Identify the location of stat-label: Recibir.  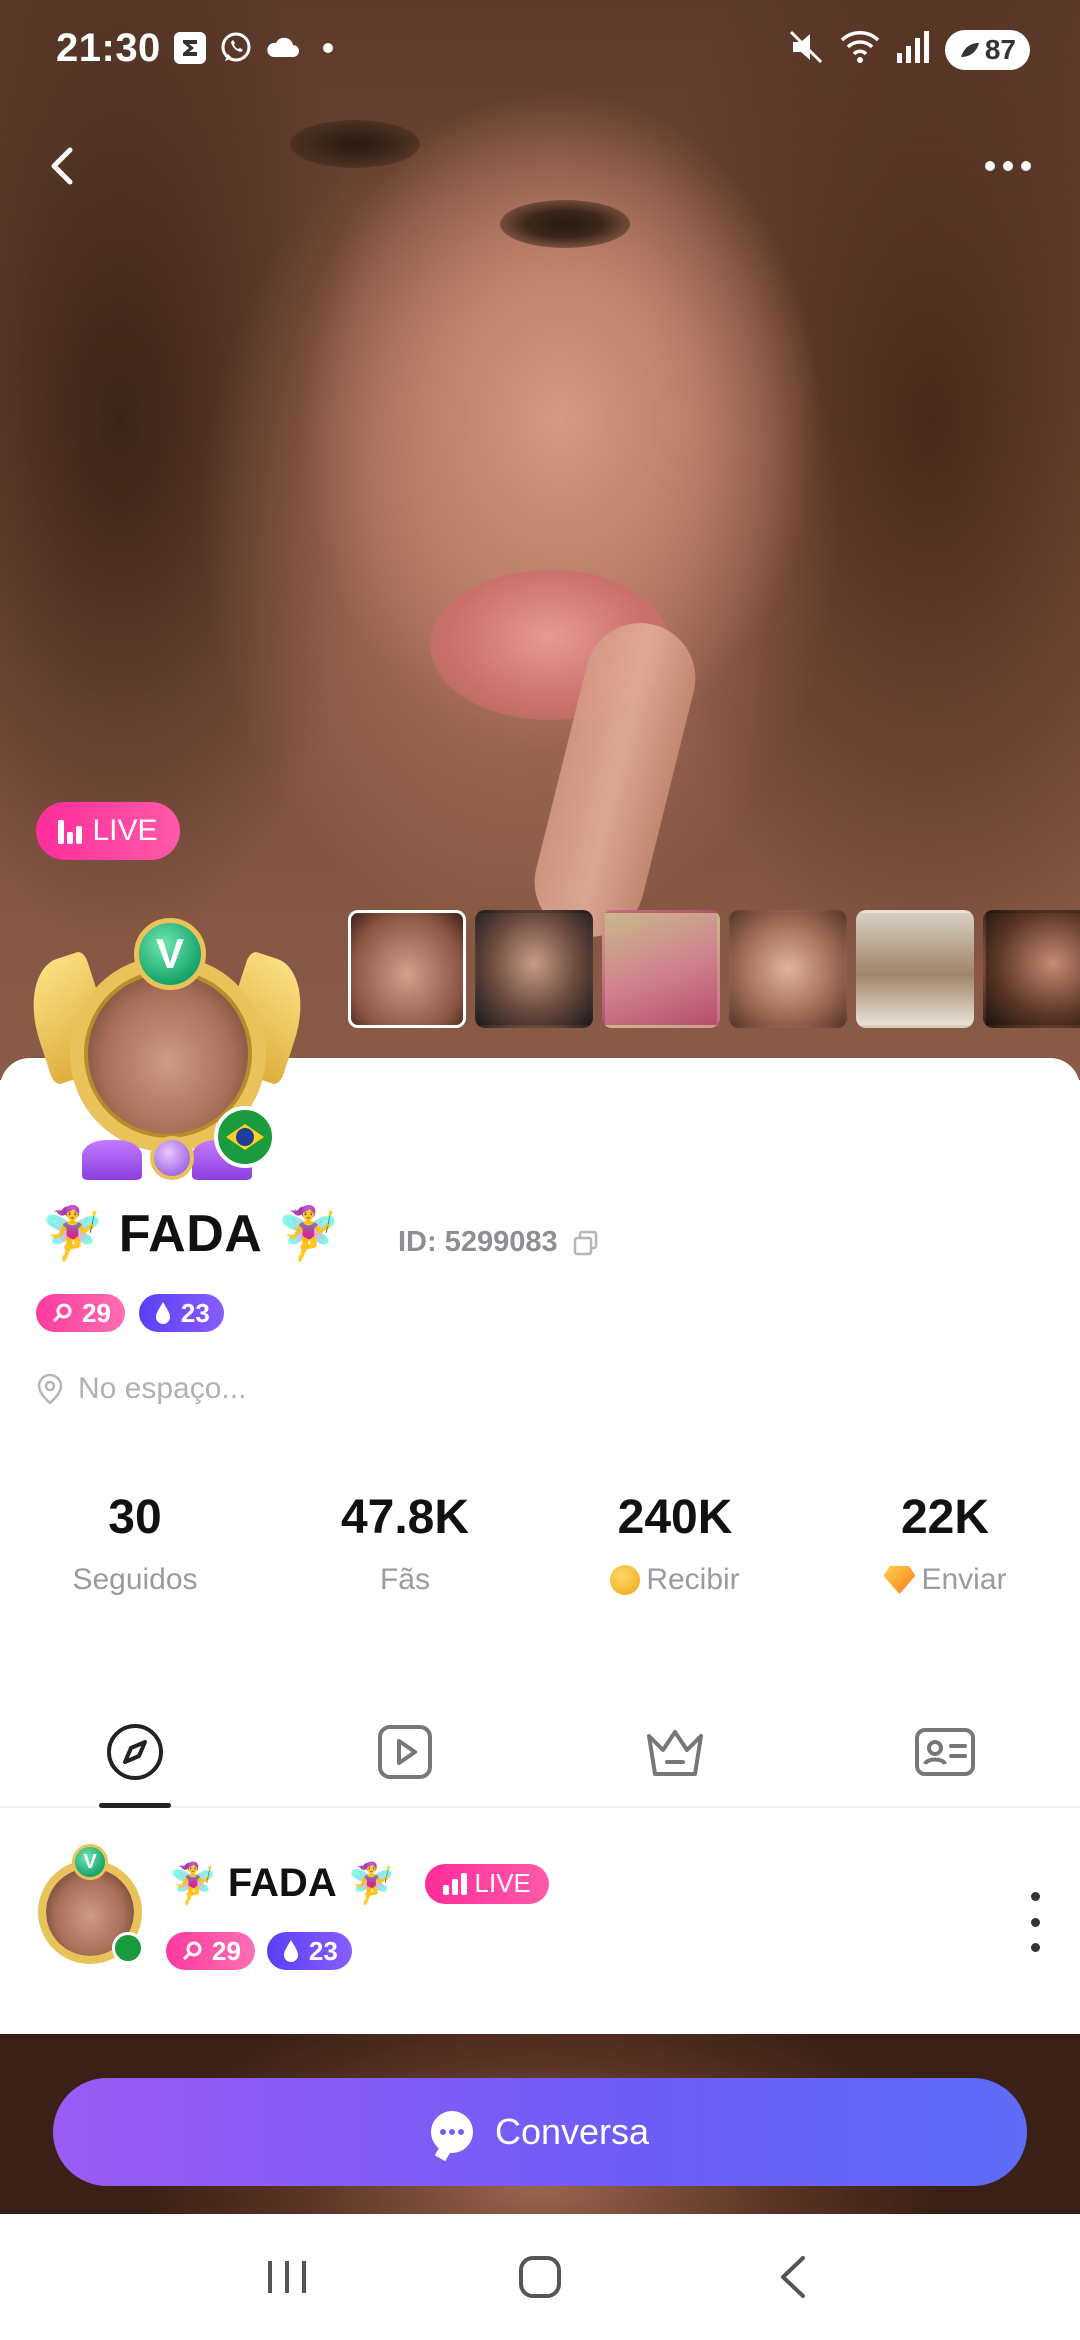
(693, 1579).